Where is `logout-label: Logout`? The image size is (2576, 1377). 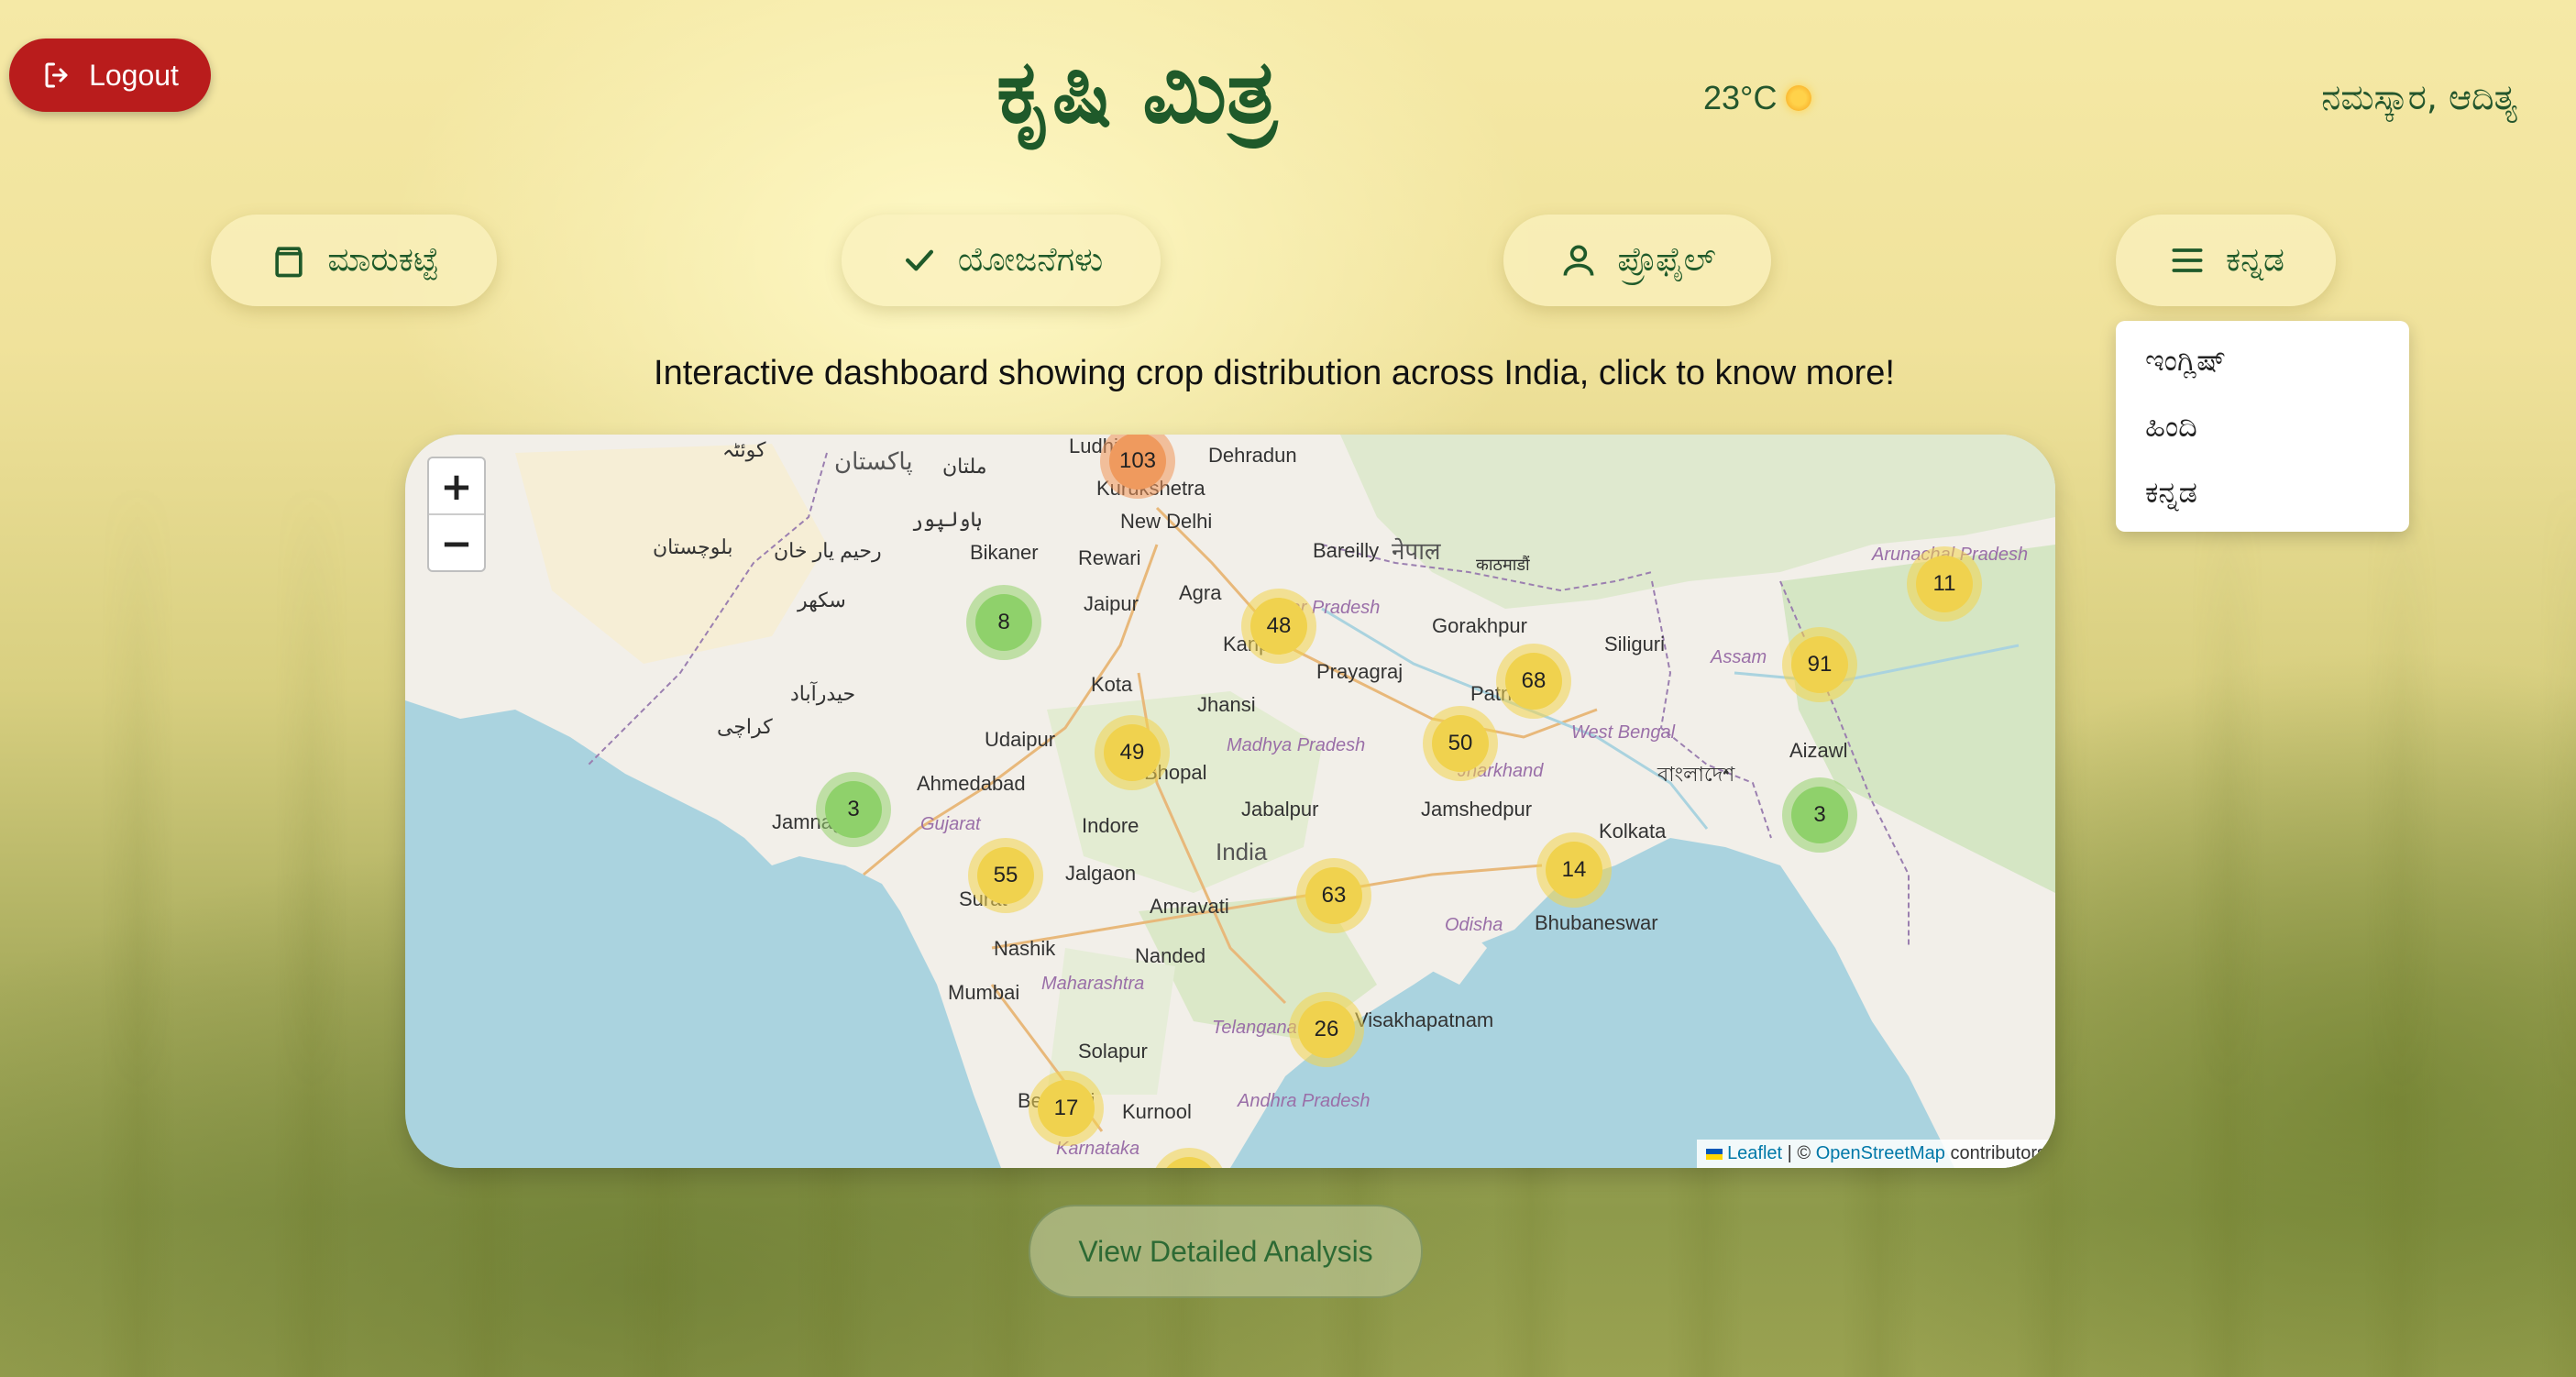 logout-label: Logout is located at coordinates (134, 75).